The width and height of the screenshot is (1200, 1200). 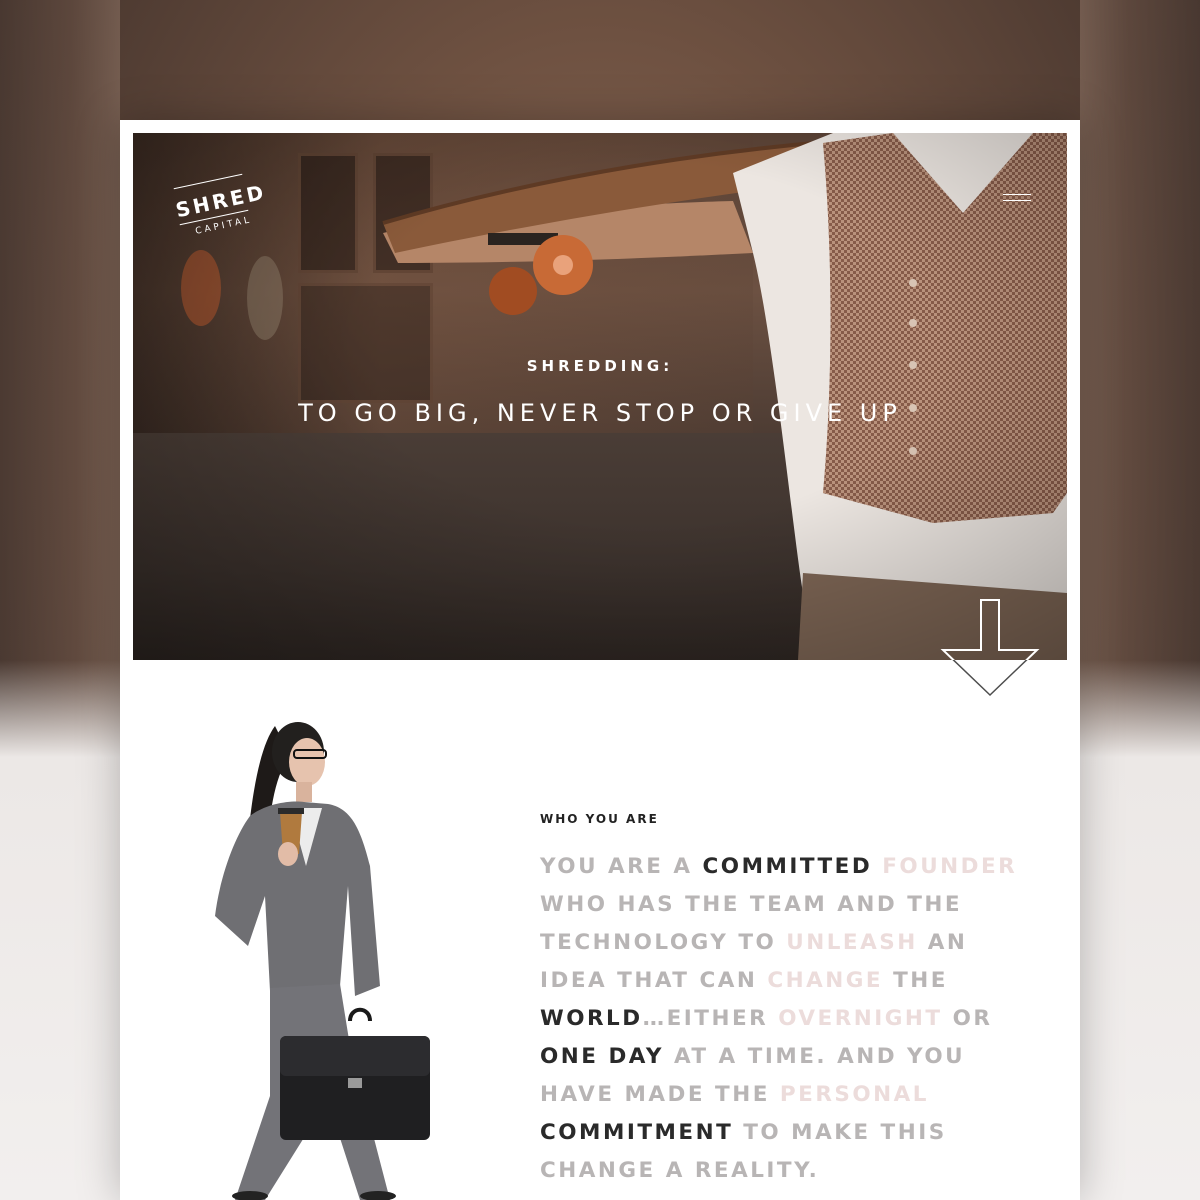 I want to click on hamburger-icon, so click(x=1017, y=201).